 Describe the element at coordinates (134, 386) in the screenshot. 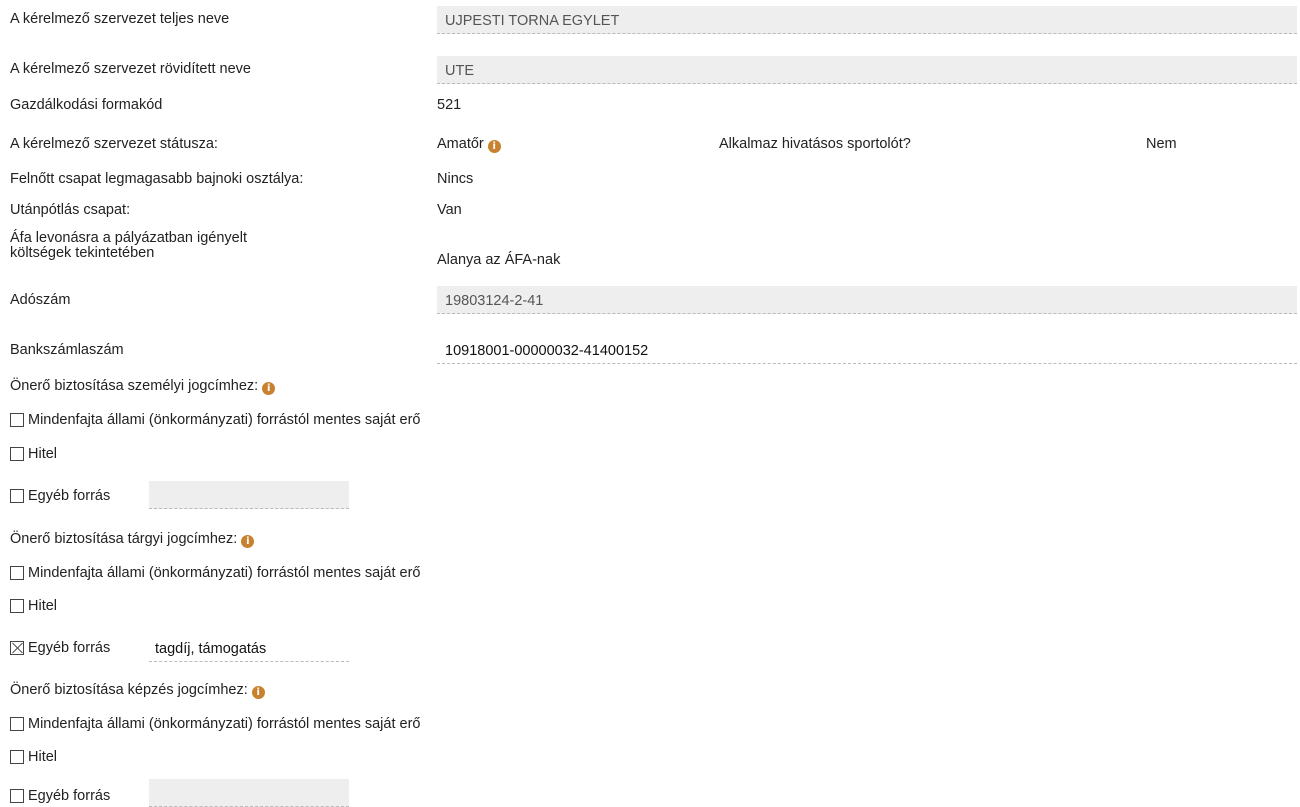

I see `section-personal-title: Önerő biztosítása személyi jogcímhez:` at that location.